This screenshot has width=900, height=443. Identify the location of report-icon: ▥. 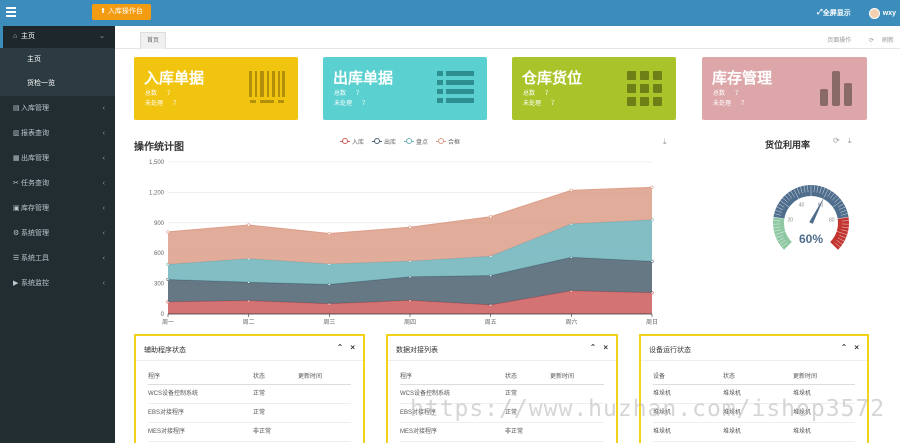
(16, 133).